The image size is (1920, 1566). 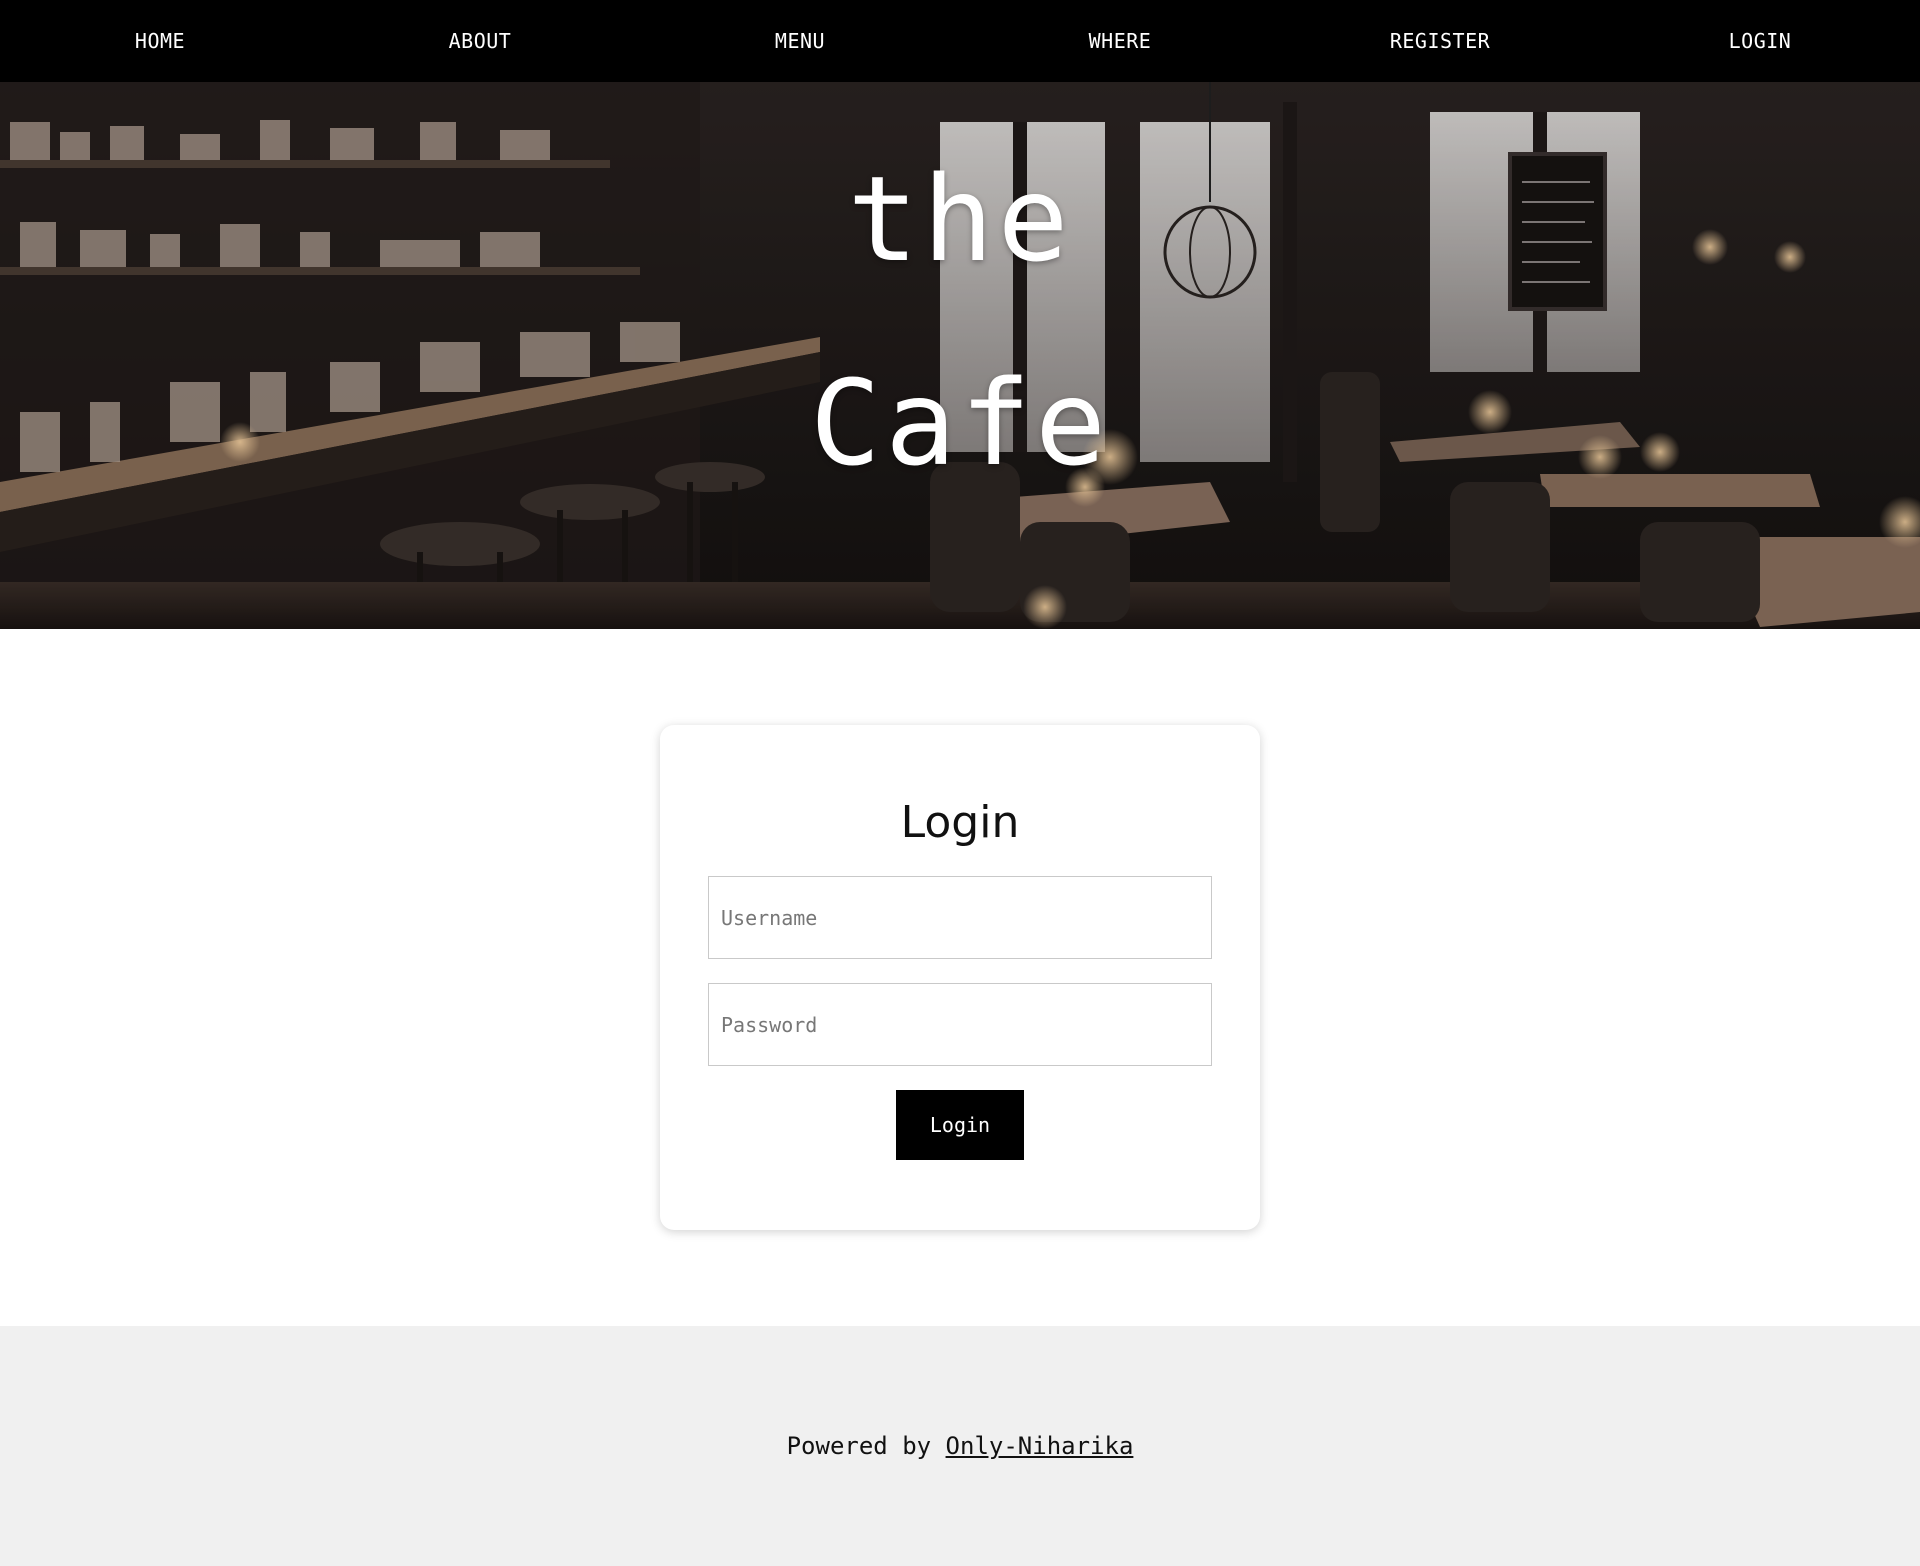 I want to click on login-button: Login, so click(x=960, y=1125).